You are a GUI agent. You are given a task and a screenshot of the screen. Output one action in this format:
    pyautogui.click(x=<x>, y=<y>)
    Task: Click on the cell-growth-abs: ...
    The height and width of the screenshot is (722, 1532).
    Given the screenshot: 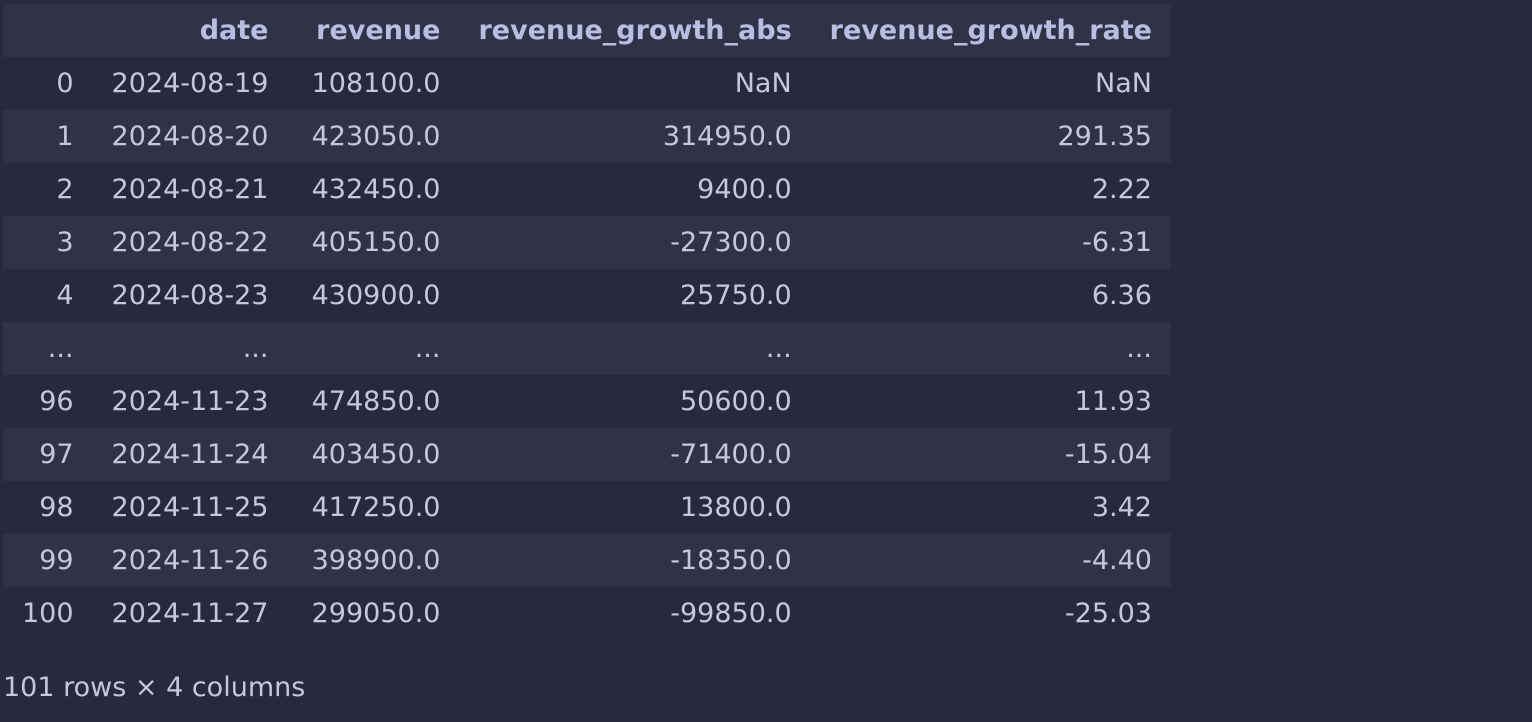 What is the action you would take?
    pyautogui.click(x=778, y=348)
    